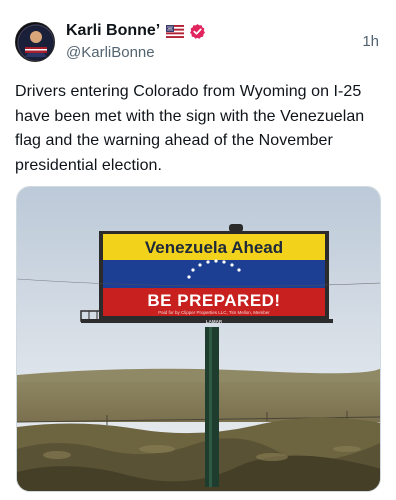  I want to click on billboard-vendor: LAMAR, so click(214, 321).